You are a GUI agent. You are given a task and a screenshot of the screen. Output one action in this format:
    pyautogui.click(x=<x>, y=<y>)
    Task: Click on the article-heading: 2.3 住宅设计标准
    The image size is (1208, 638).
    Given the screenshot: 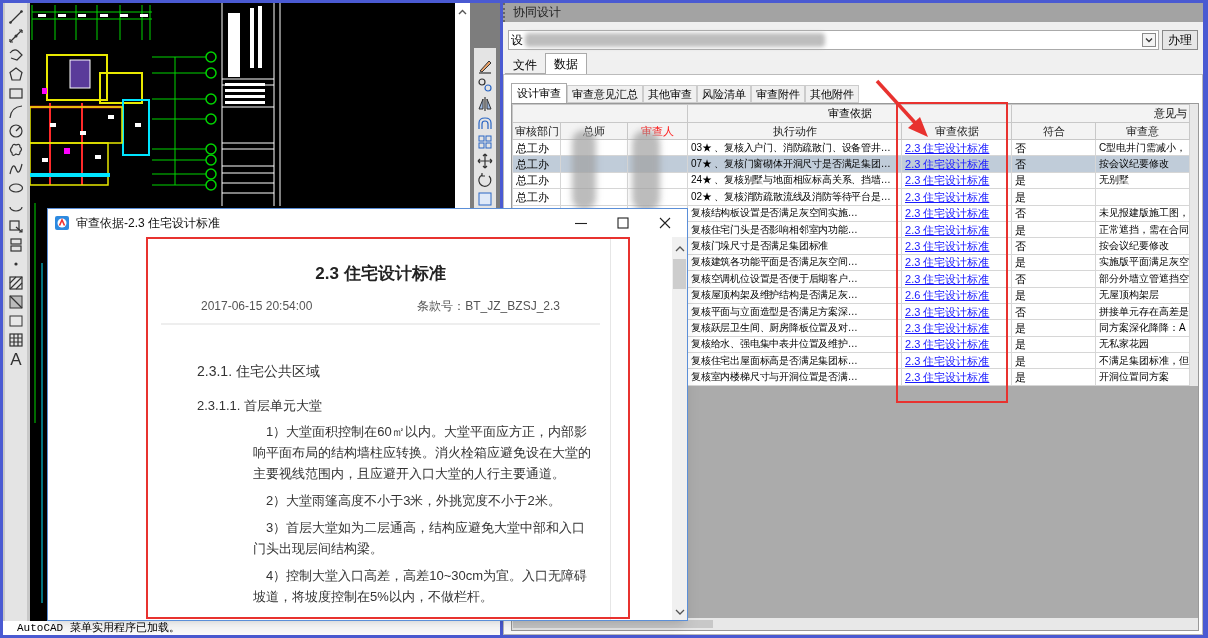 What is the action you would take?
    pyautogui.click(x=380, y=274)
    